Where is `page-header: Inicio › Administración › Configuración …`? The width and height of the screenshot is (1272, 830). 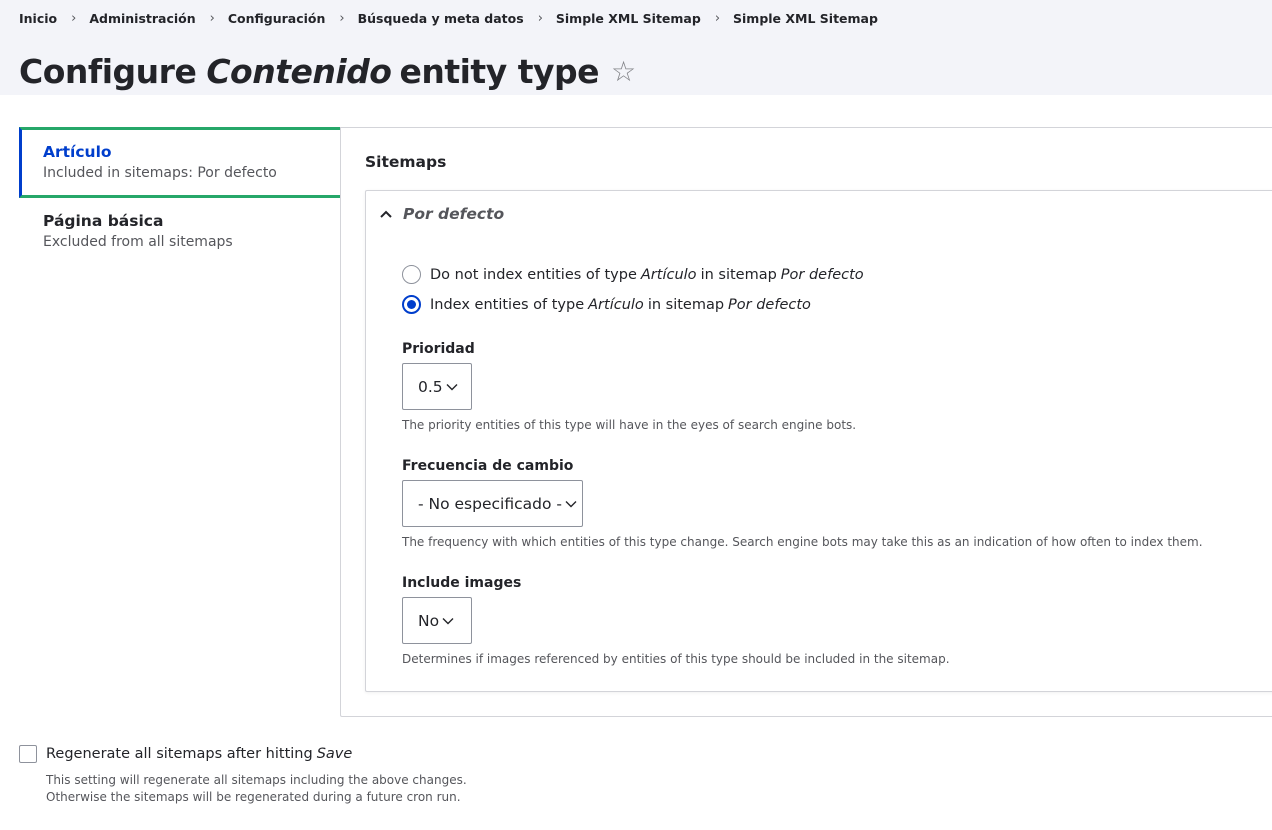 page-header: Inicio › Administración › Configuración … is located at coordinates (636, 47).